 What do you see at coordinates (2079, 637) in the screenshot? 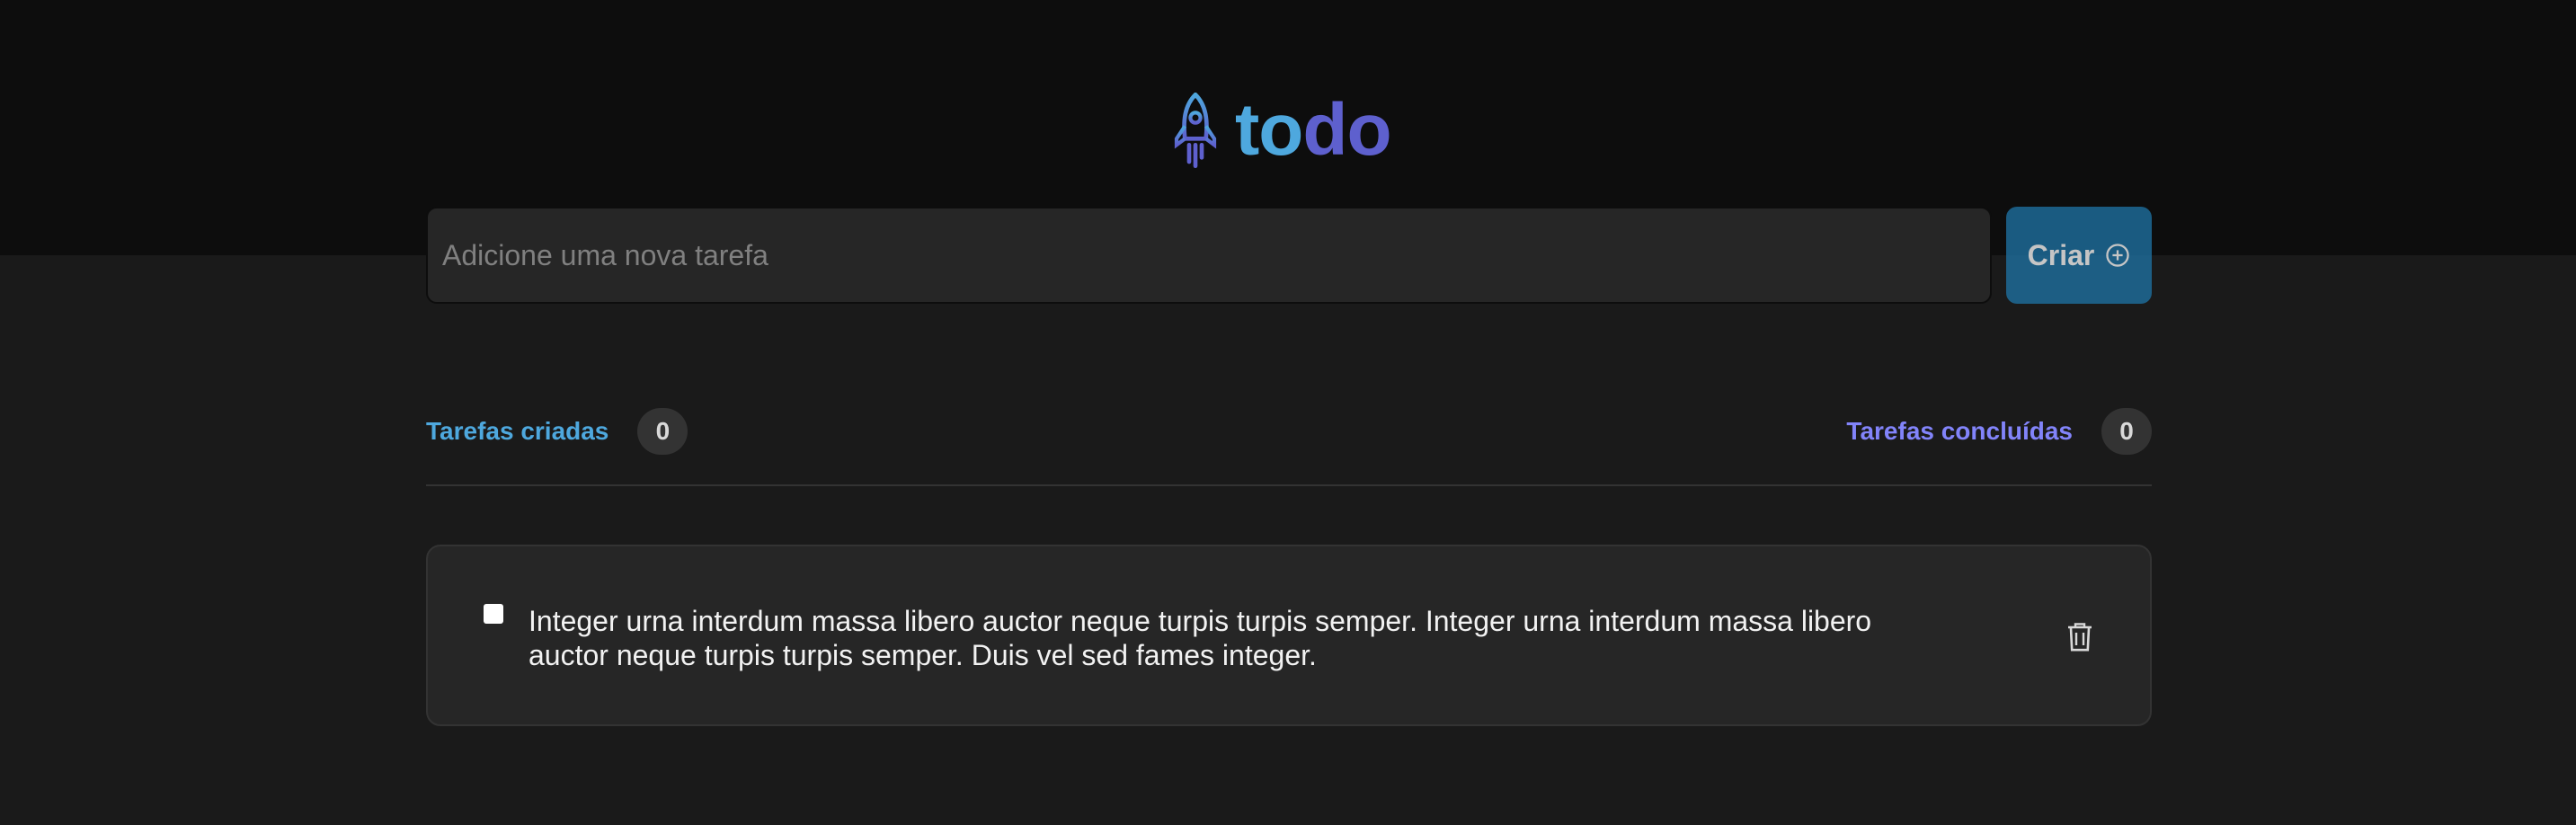
I see `trash-icon` at bounding box center [2079, 637].